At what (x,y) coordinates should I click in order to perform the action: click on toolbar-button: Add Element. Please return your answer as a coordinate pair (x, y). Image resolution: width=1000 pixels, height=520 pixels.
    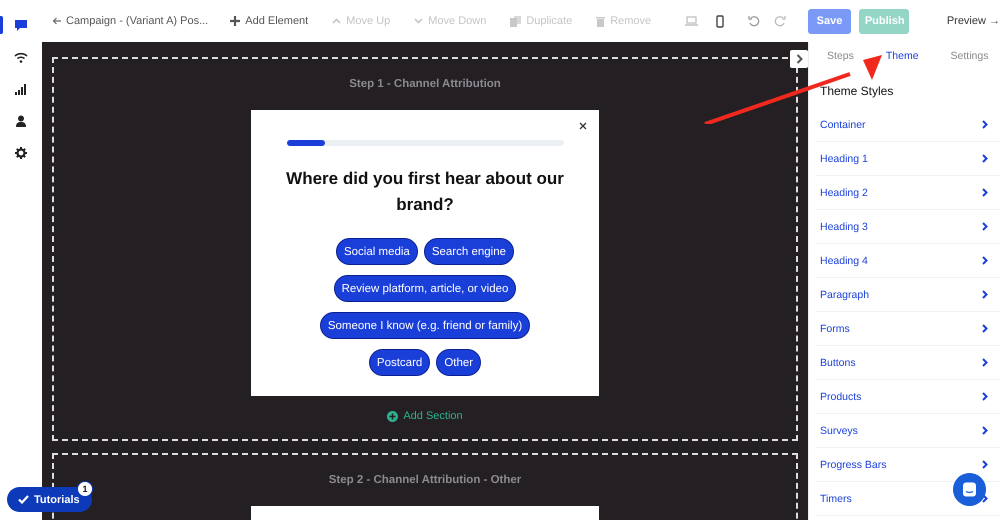
    Looking at the image, I should click on (269, 21).